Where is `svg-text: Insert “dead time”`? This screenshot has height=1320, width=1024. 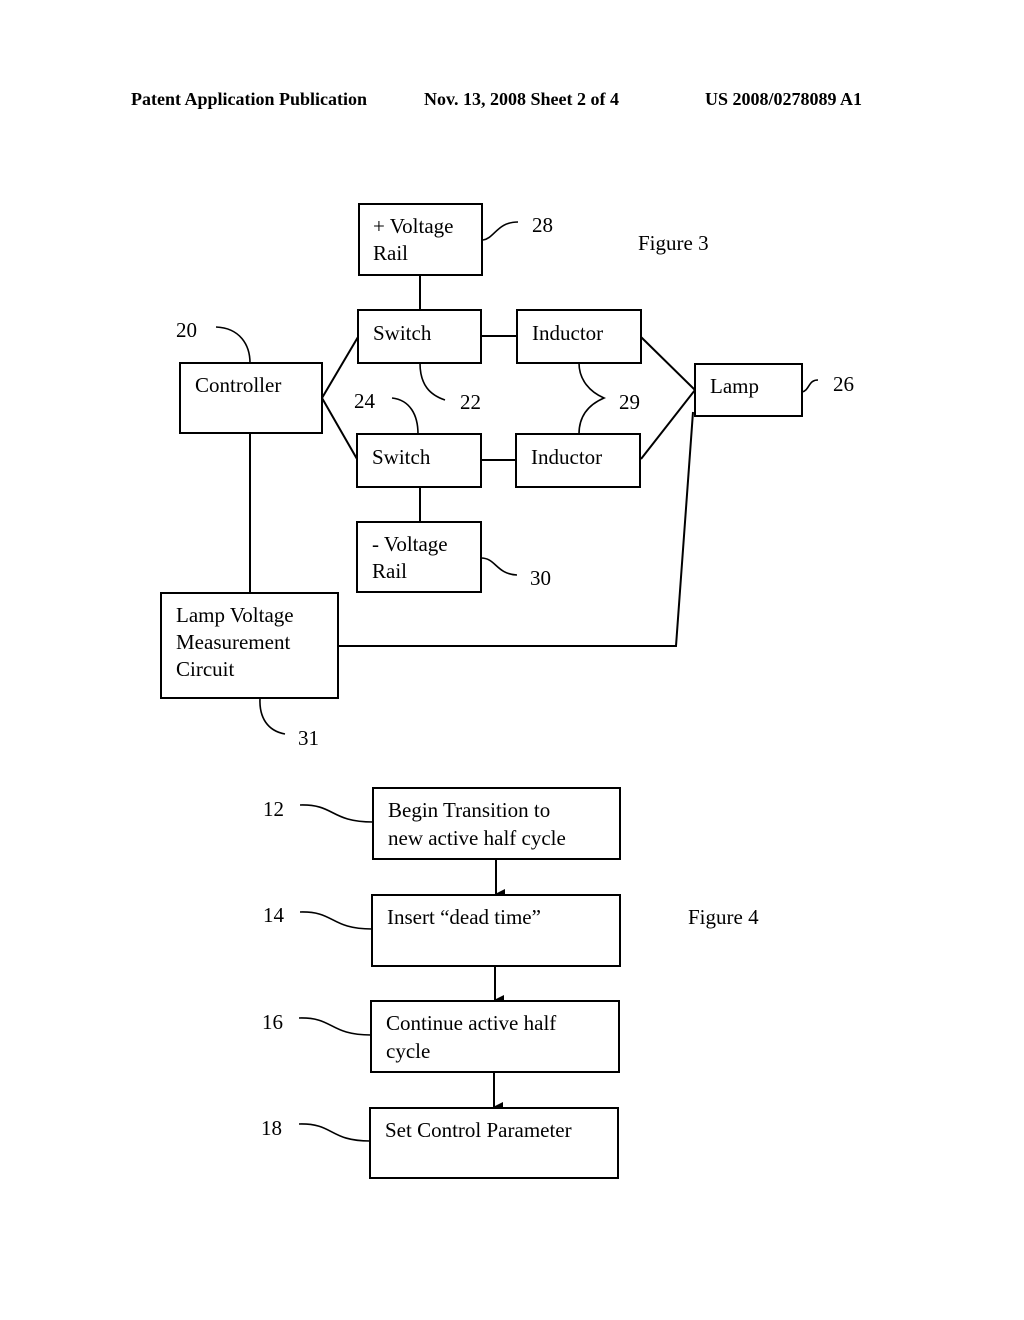
svg-text: Insert “dead time” is located at coordinates (464, 917).